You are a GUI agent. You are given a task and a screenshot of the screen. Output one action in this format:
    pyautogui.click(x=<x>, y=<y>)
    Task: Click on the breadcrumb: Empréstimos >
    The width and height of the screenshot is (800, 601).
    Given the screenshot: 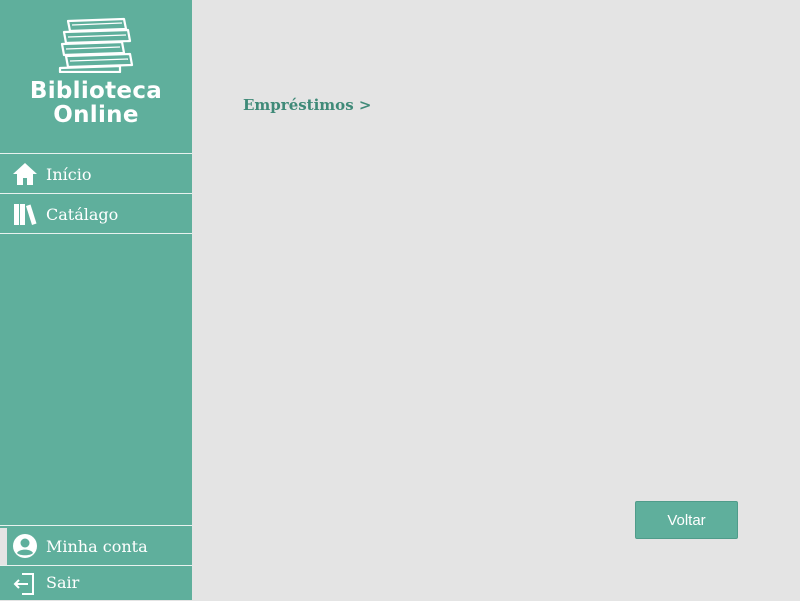 What is the action you would take?
    pyautogui.click(x=307, y=105)
    